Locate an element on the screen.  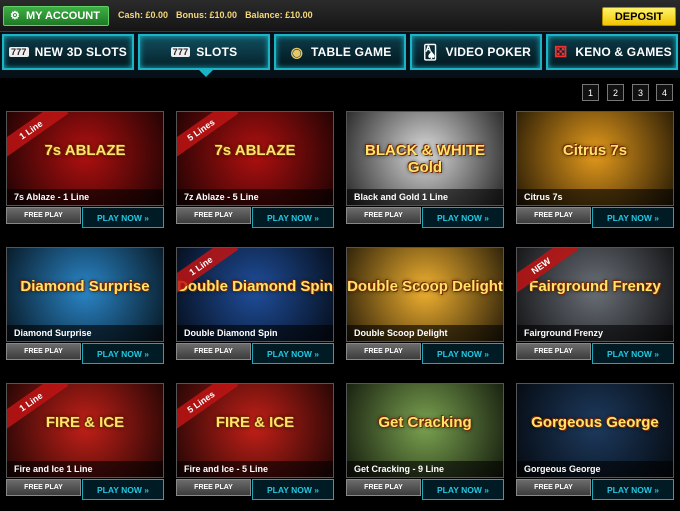
game-title: Fire and Ice - 5 Line is located at coordinates (255, 469).